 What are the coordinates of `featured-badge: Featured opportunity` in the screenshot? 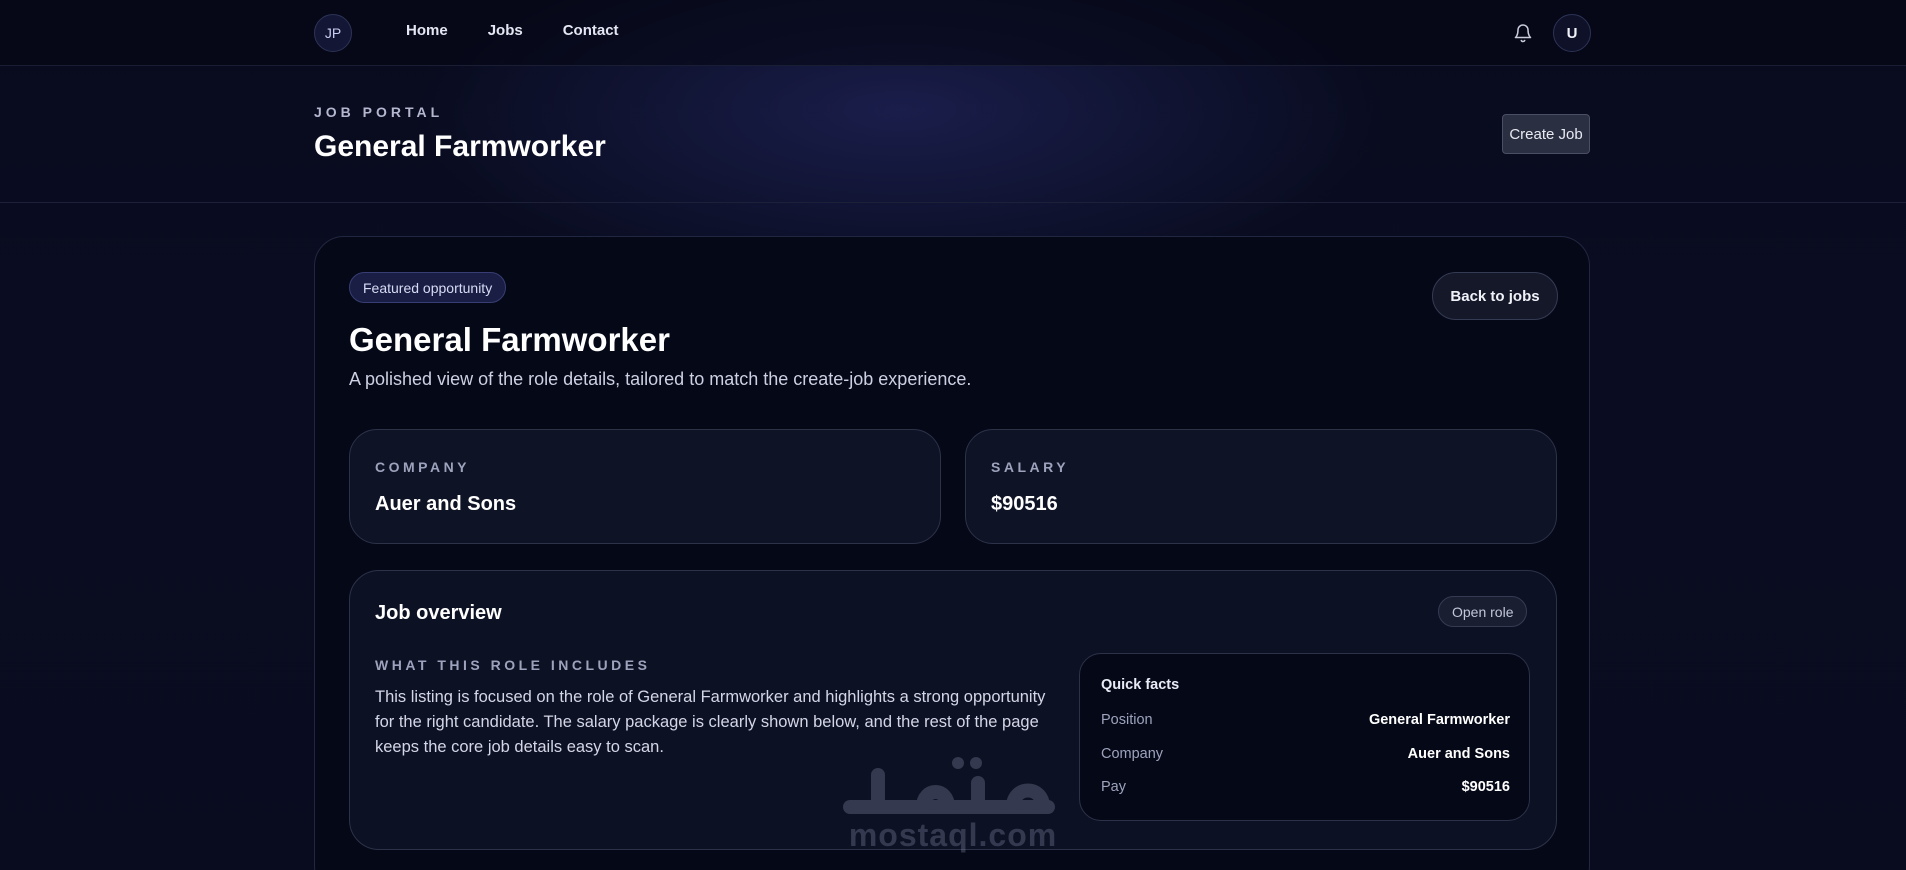 It's located at (428, 287).